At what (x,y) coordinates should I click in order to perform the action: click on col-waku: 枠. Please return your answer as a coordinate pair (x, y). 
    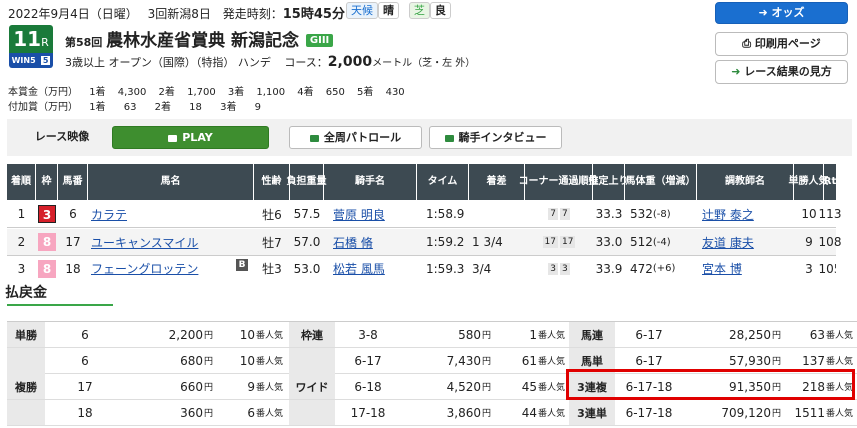
    Looking at the image, I should click on (47, 182).